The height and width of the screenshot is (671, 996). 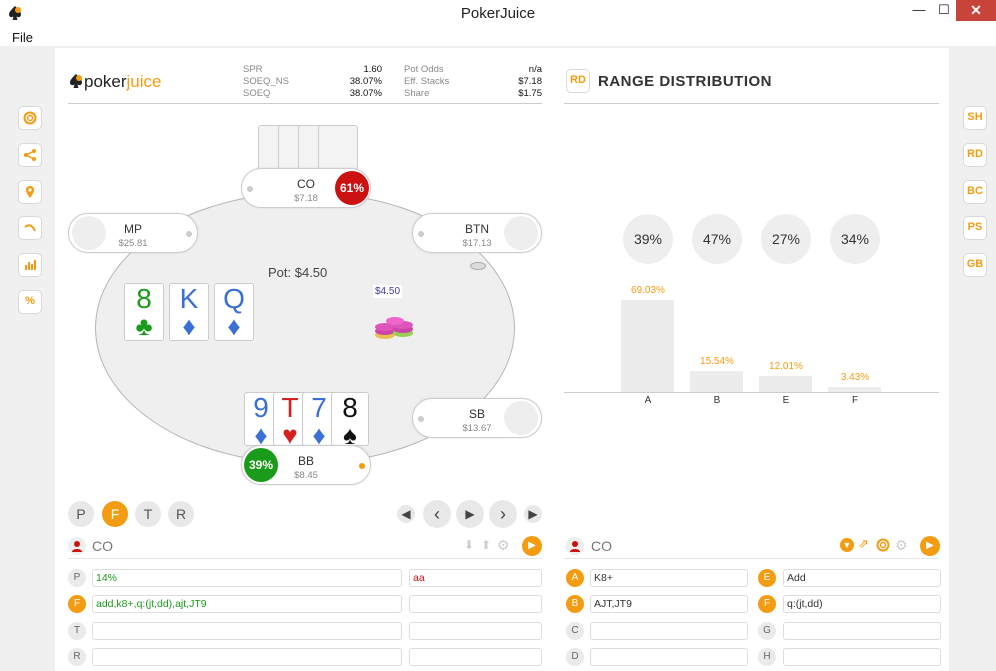 I want to click on seat-stack: $13.67, so click(x=477, y=428).